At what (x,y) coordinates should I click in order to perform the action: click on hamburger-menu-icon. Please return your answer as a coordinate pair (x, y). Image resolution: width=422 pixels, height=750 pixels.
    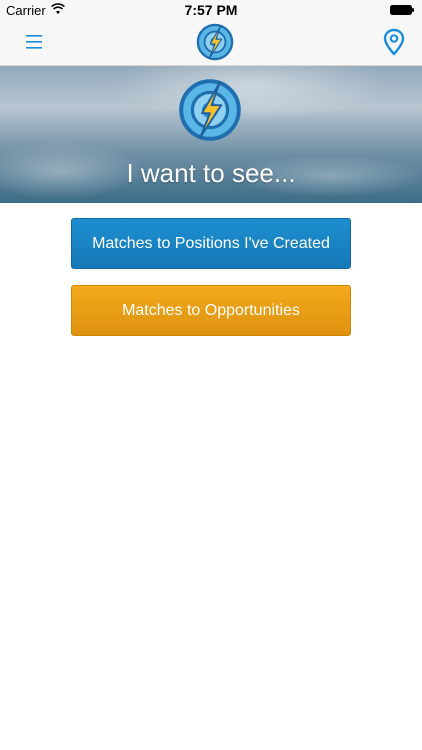
    Looking at the image, I should click on (34, 42).